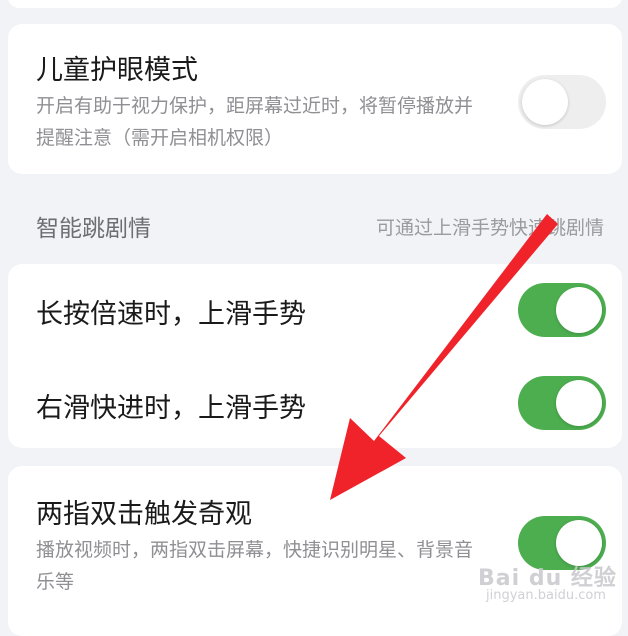 The width and height of the screenshot is (628, 636). What do you see at coordinates (548, 585) in the screenshot?
I see `baidu-watermark: Bai du 经验 jingyan.baidu.com` at bounding box center [548, 585].